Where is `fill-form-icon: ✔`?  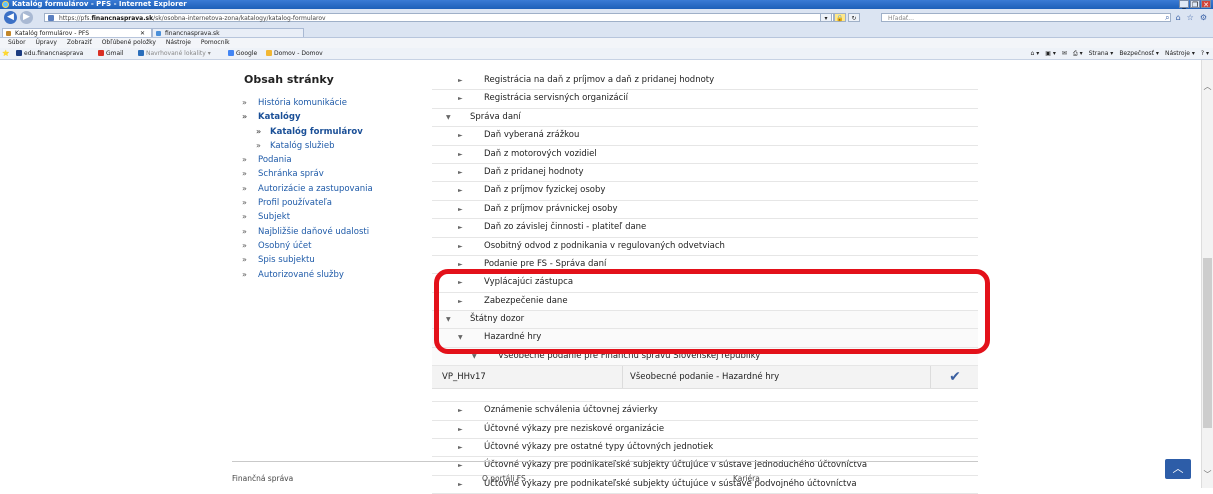 fill-form-icon: ✔ is located at coordinates (954, 377).